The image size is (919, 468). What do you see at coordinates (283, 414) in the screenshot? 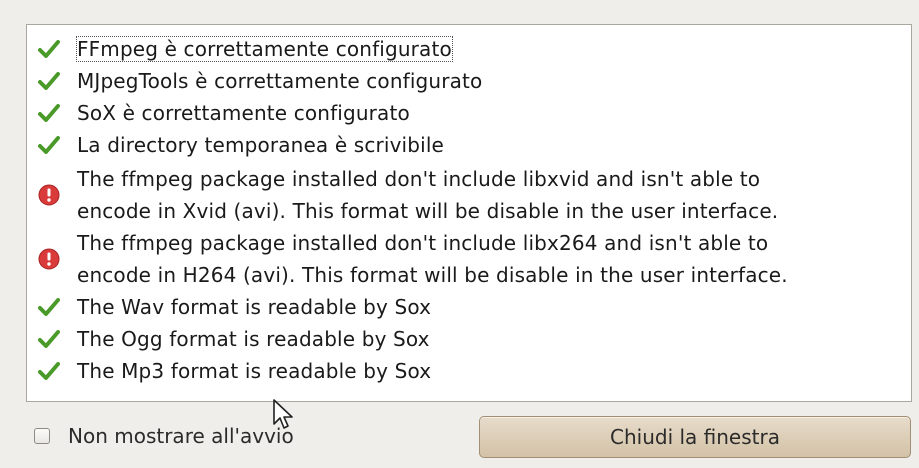
I see `mouse-pointer-icon` at bounding box center [283, 414].